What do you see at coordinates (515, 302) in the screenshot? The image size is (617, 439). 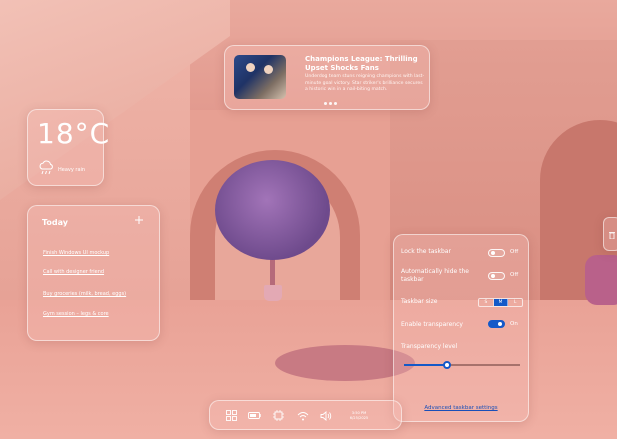 I see `size-option-l: L` at bounding box center [515, 302].